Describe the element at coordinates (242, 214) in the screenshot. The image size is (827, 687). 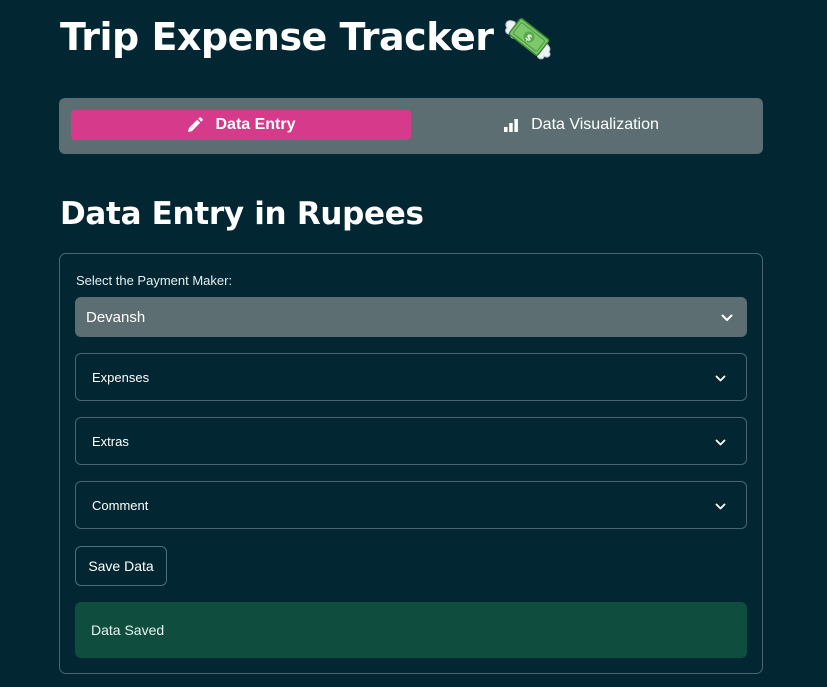
I see `section-title: Data Entry in Rupees` at that location.